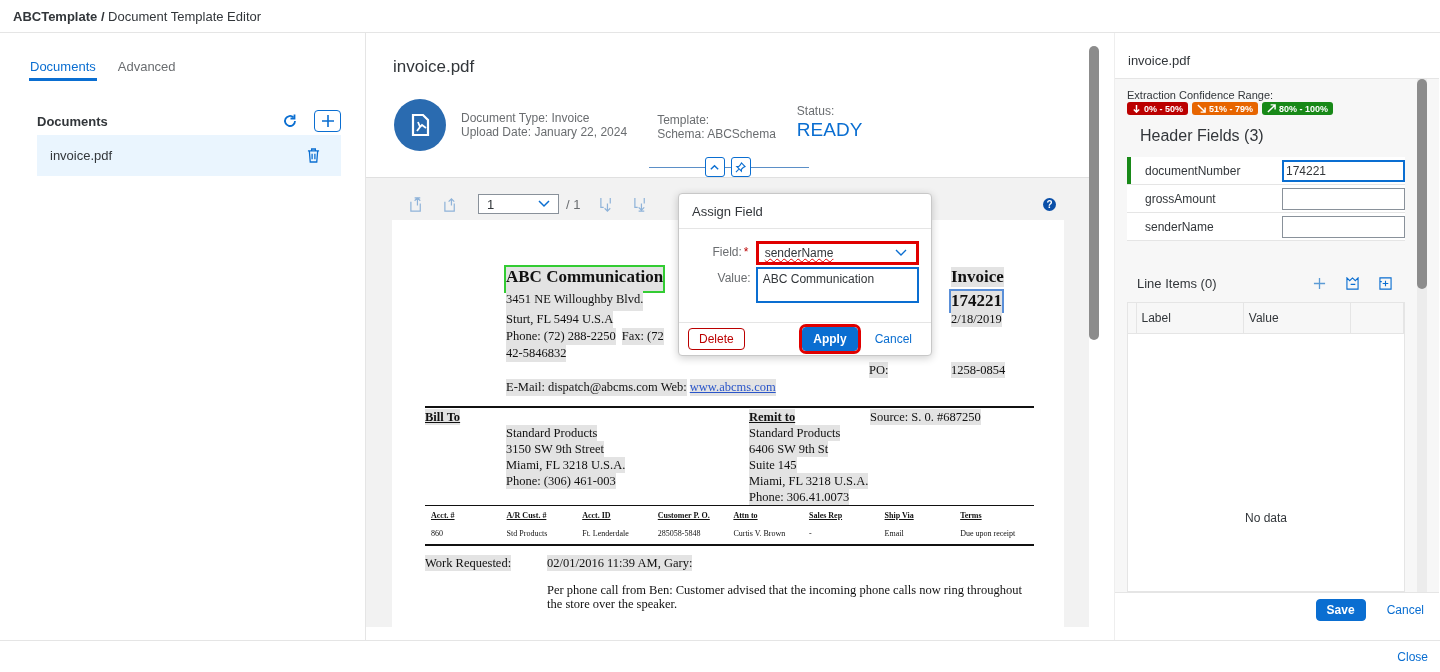 Image resolution: width=1440 pixels, height=672 pixels. I want to click on column-header: Customer P. O., so click(684, 515).